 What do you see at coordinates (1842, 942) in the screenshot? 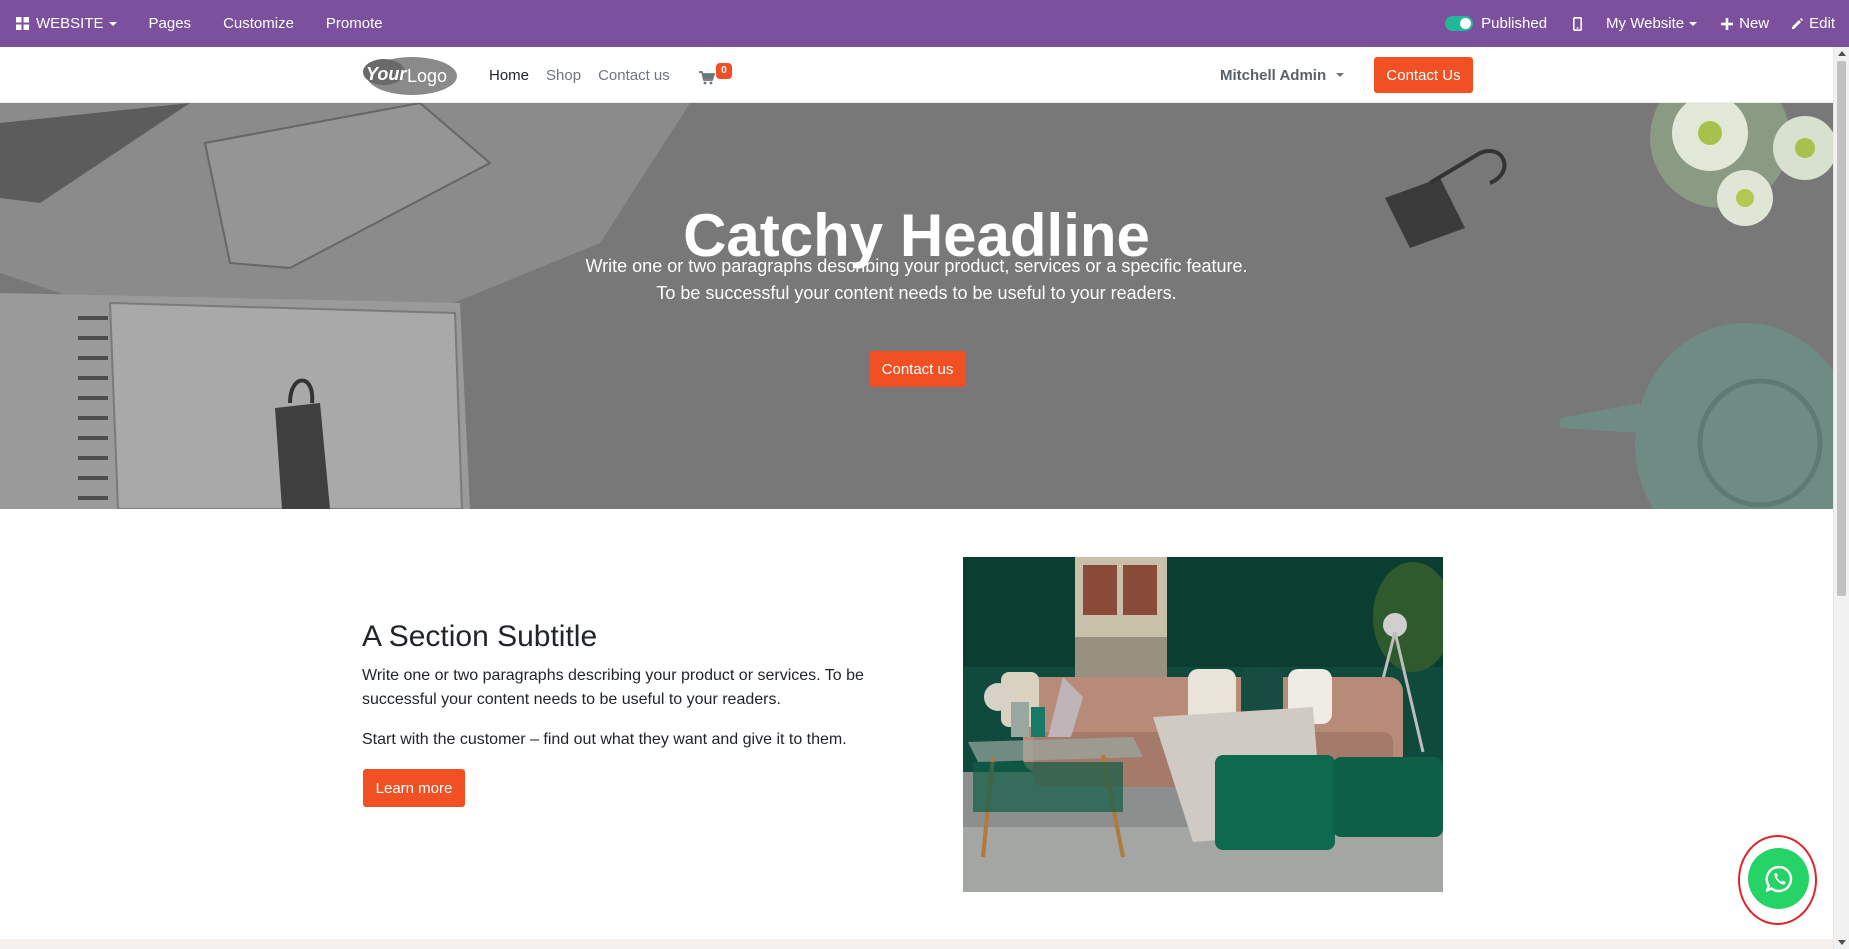
I see `scroll-down-arrow-icon` at bounding box center [1842, 942].